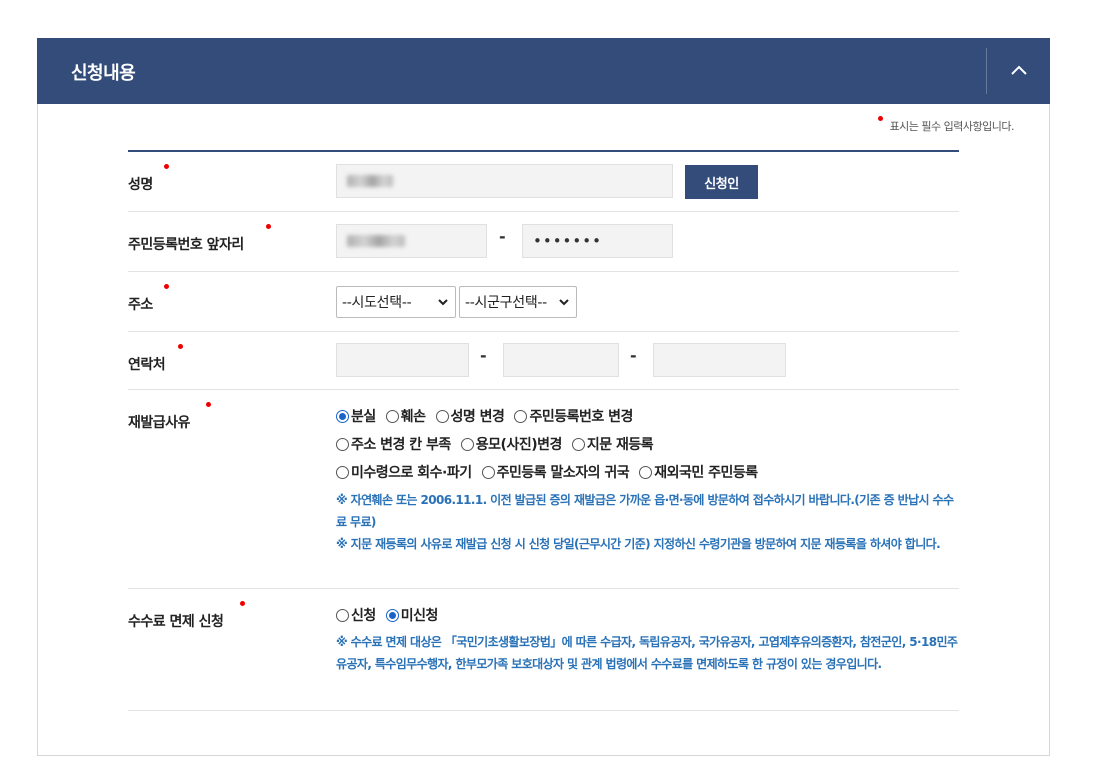  Describe the element at coordinates (597, 241) in the screenshot. I see `rrn-back-field: •••••••` at that location.